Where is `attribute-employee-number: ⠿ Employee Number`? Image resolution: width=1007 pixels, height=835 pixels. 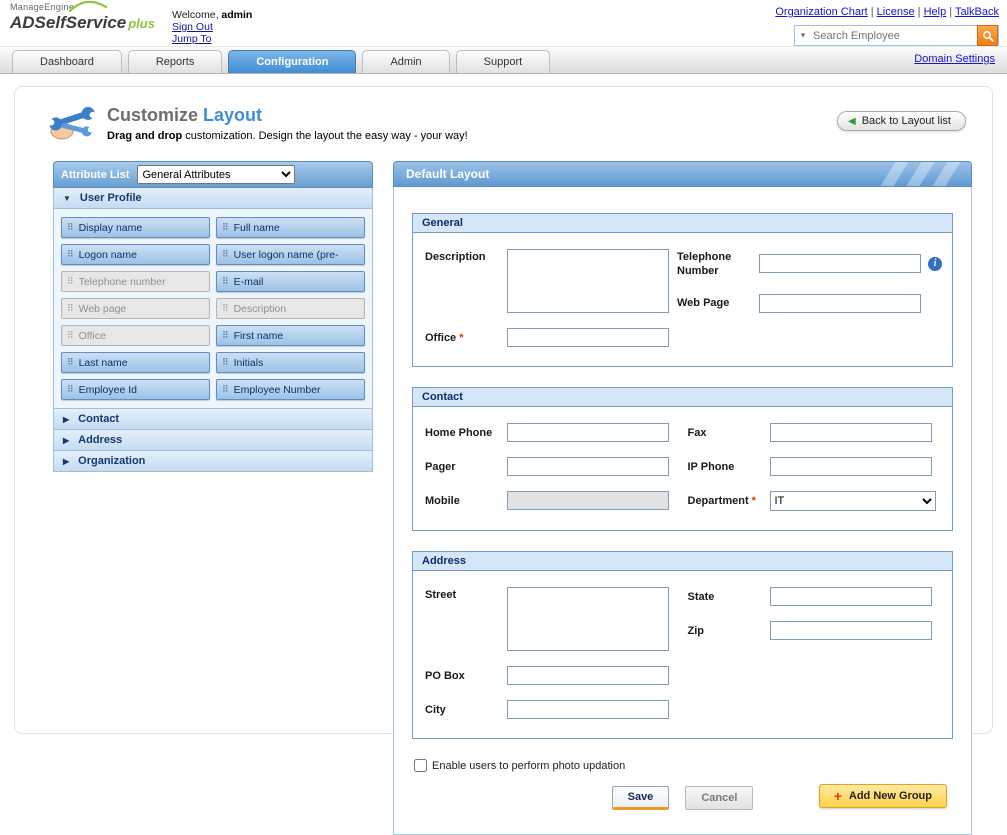 attribute-employee-number: ⠿ Employee Number is located at coordinates (290, 389).